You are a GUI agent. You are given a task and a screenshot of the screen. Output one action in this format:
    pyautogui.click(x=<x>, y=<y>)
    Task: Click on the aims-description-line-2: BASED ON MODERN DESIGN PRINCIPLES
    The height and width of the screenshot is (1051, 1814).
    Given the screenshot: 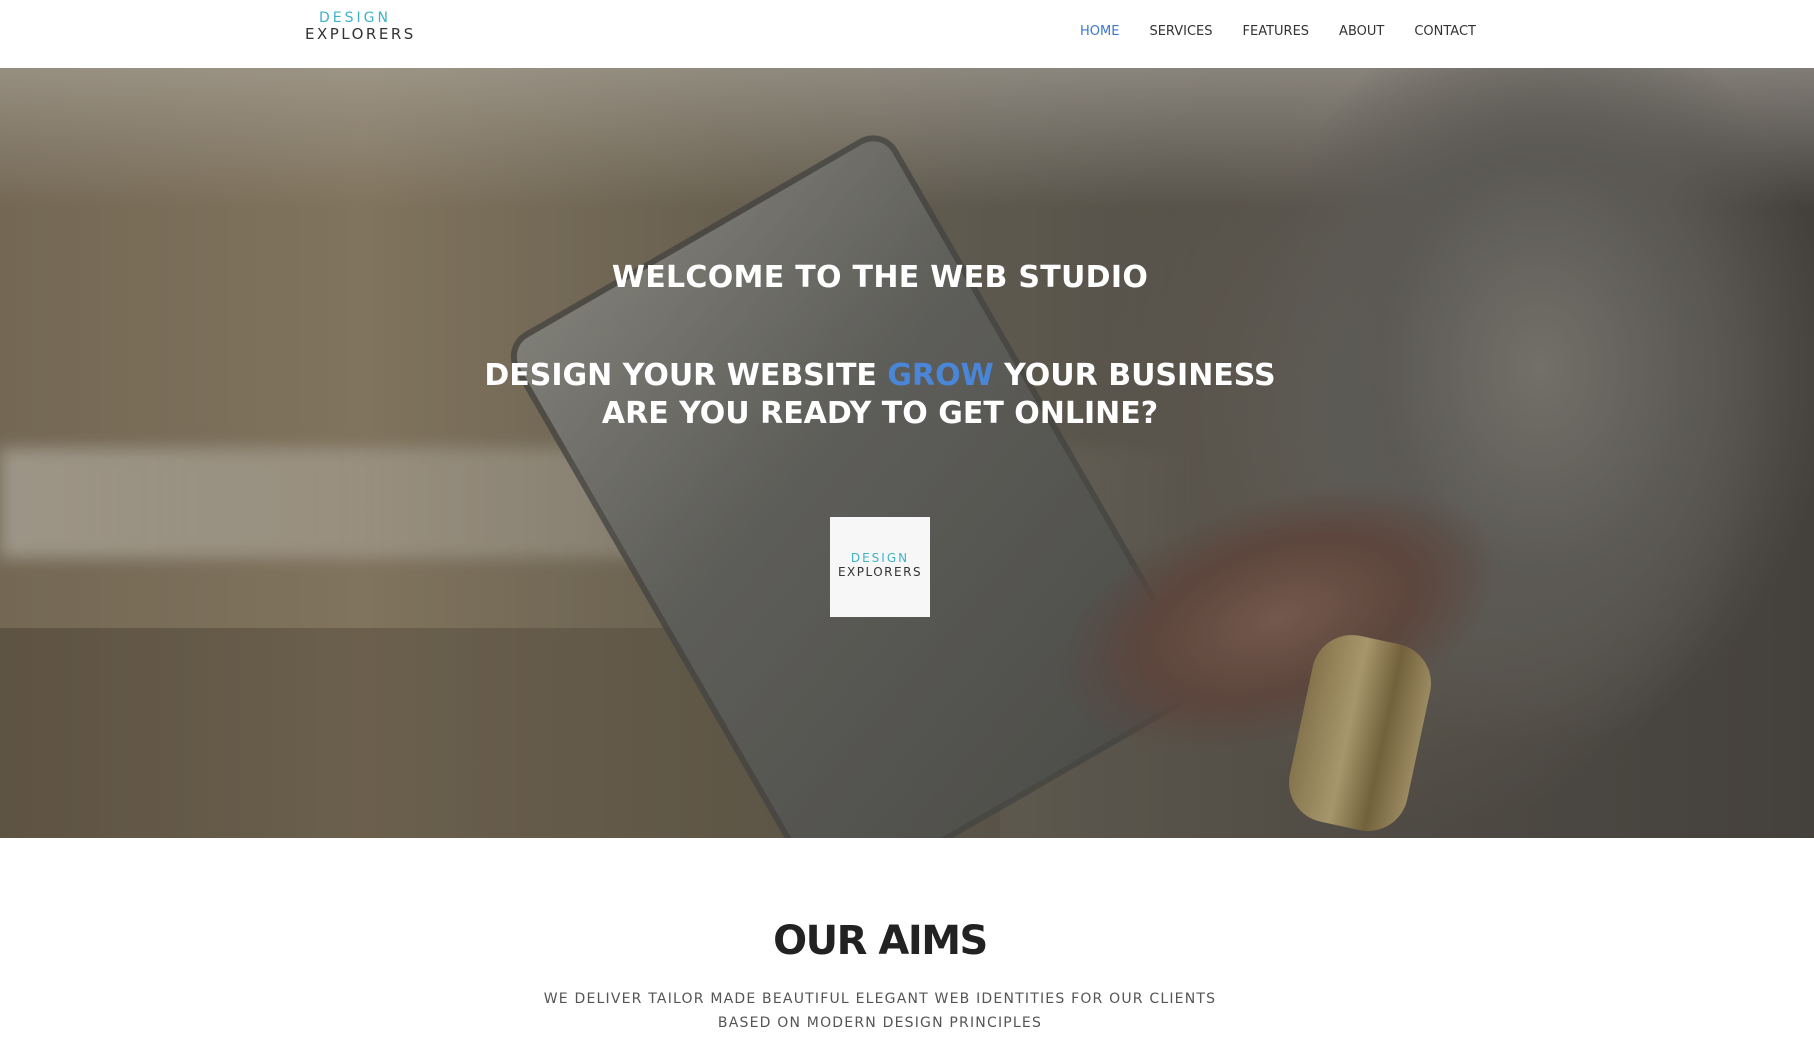 What is the action you would take?
    pyautogui.click(x=880, y=1023)
    